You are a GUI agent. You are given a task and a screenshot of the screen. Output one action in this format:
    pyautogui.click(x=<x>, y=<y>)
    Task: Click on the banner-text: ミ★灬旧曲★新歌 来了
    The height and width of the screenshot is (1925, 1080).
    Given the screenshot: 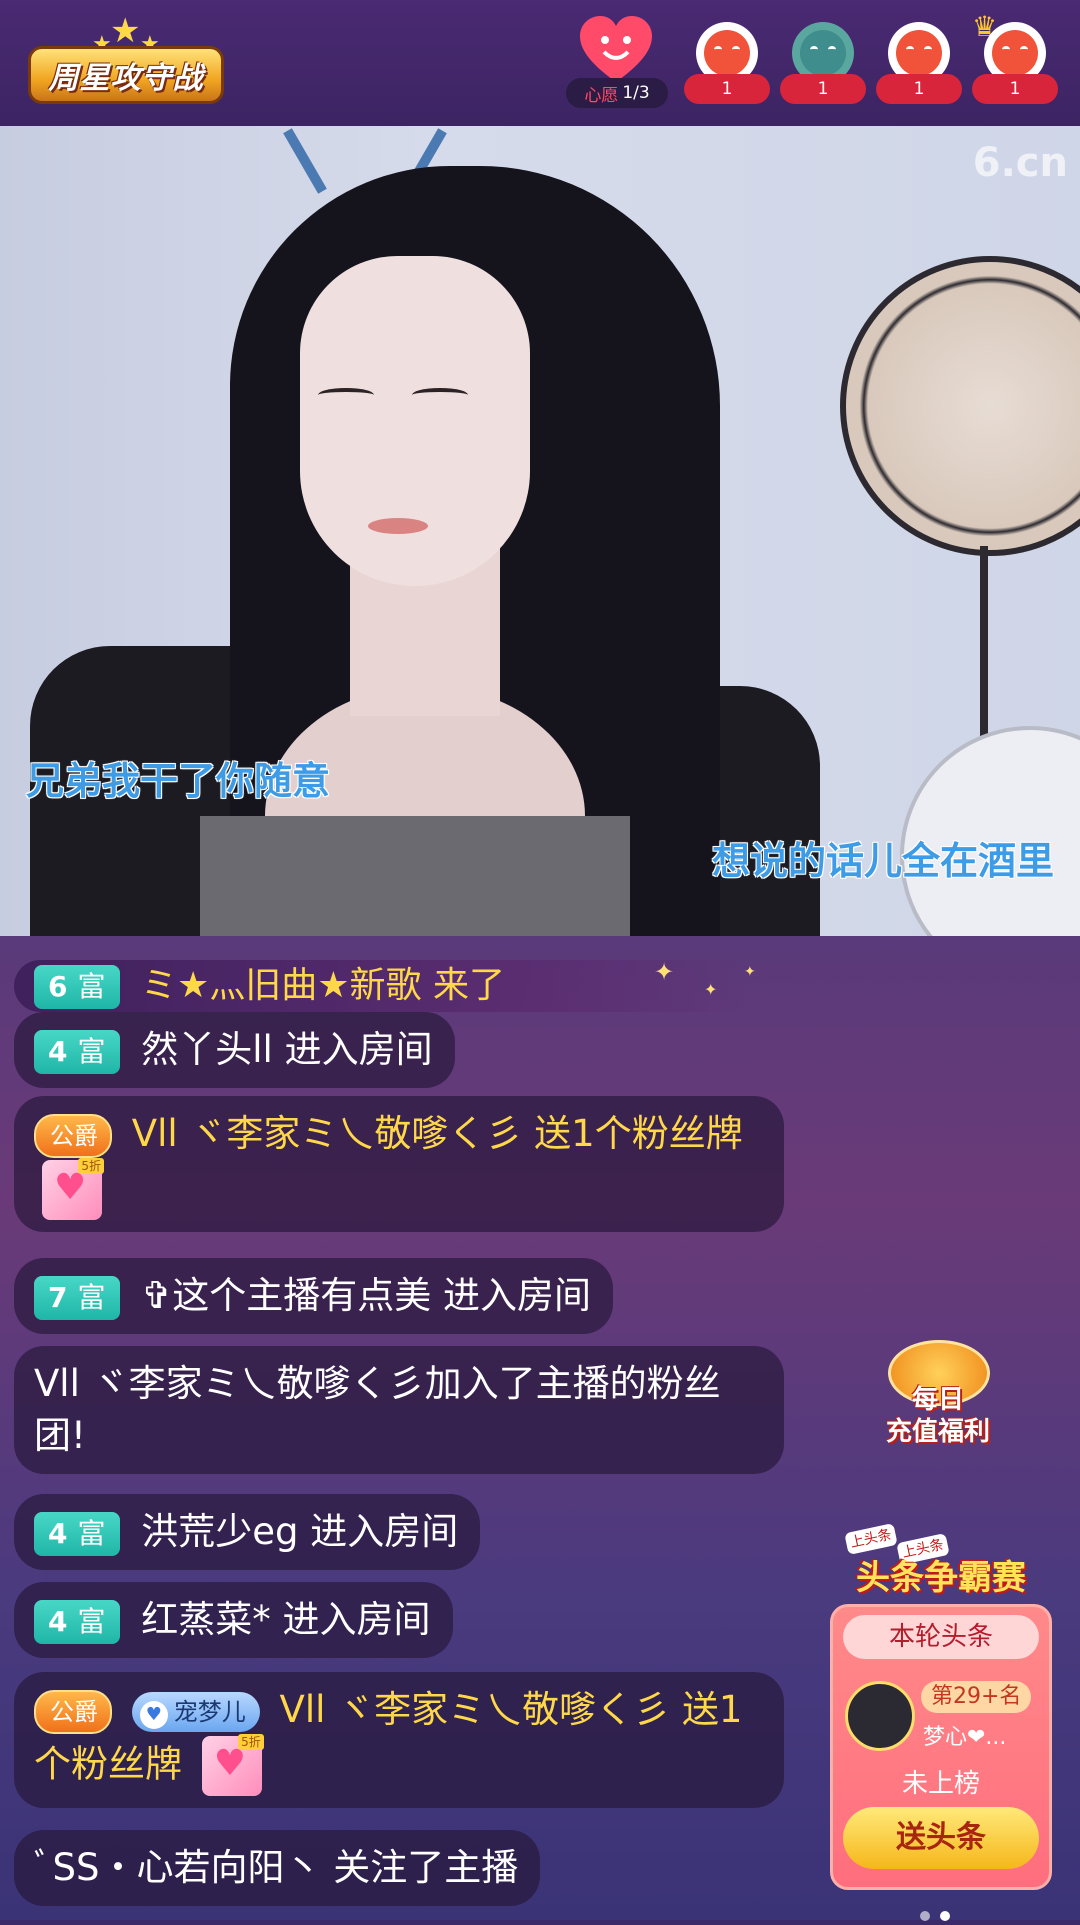 What is the action you would take?
    pyautogui.click(x=322, y=985)
    